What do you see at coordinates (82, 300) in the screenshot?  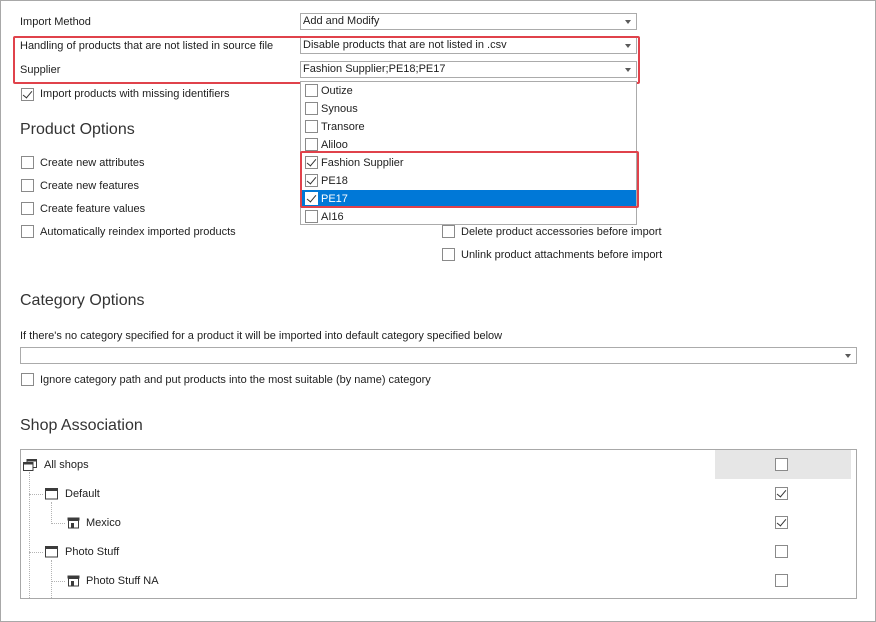 I see `category-options-title: Category Options` at bounding box center [82, 300].